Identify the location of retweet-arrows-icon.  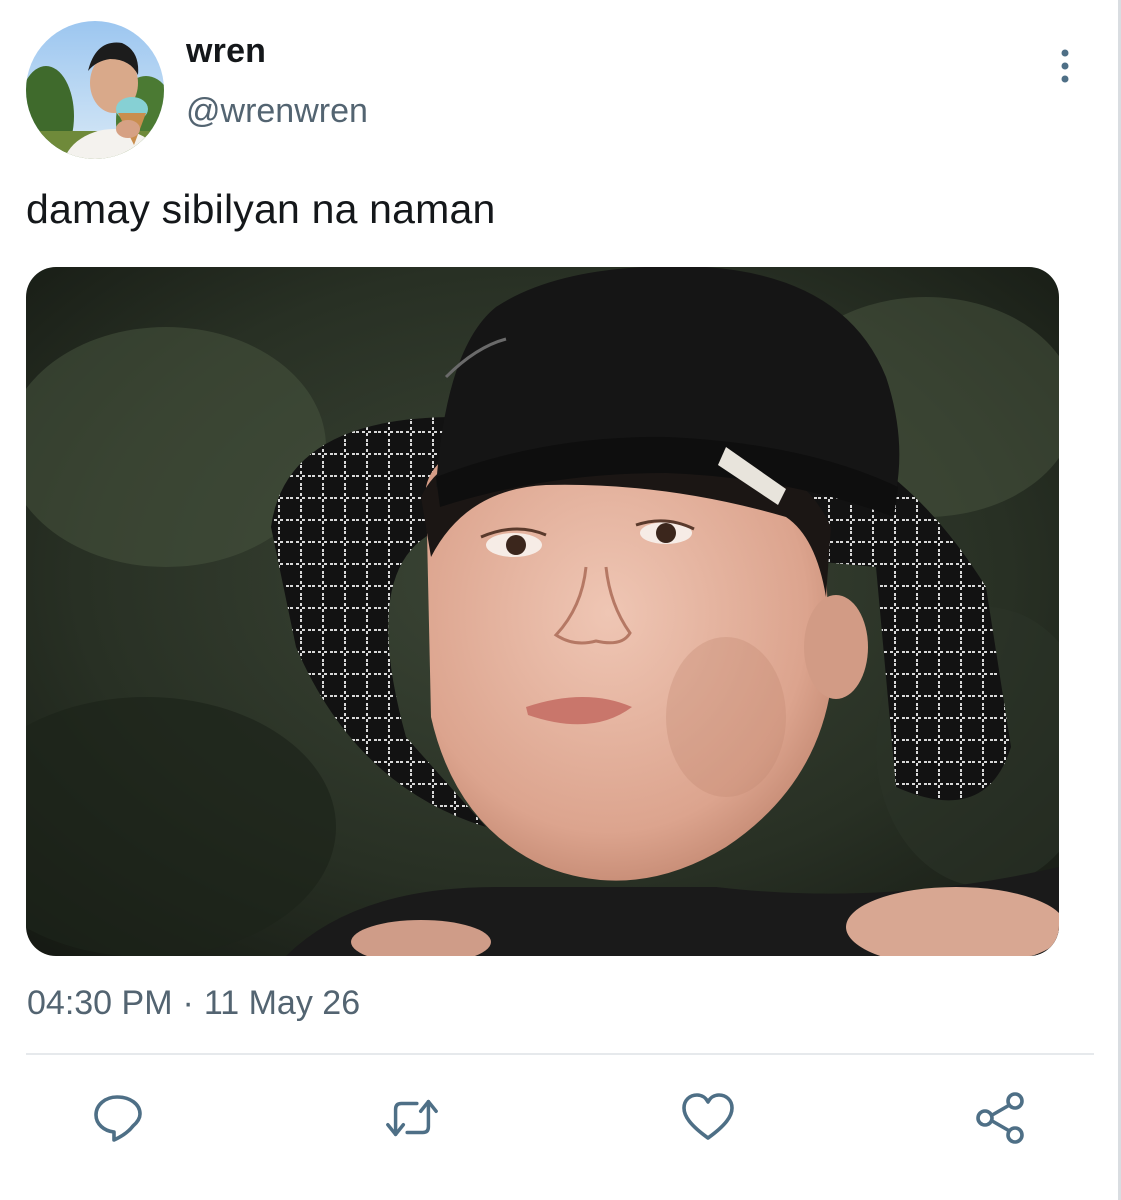
(412, 1118).